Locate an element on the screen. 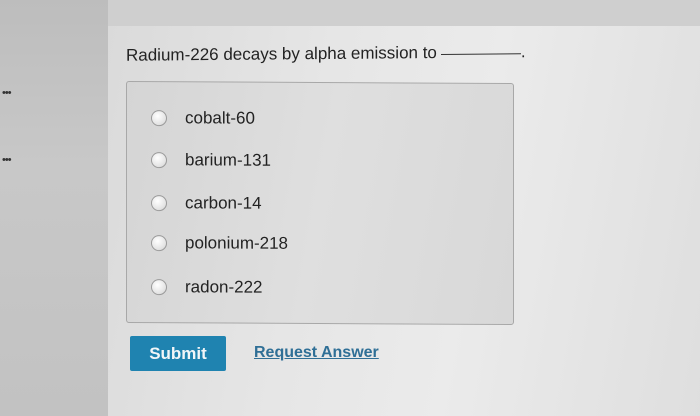 This screenshot has height=416, width=700. option-label: polonium-218 is located at coordinates (237, 243).